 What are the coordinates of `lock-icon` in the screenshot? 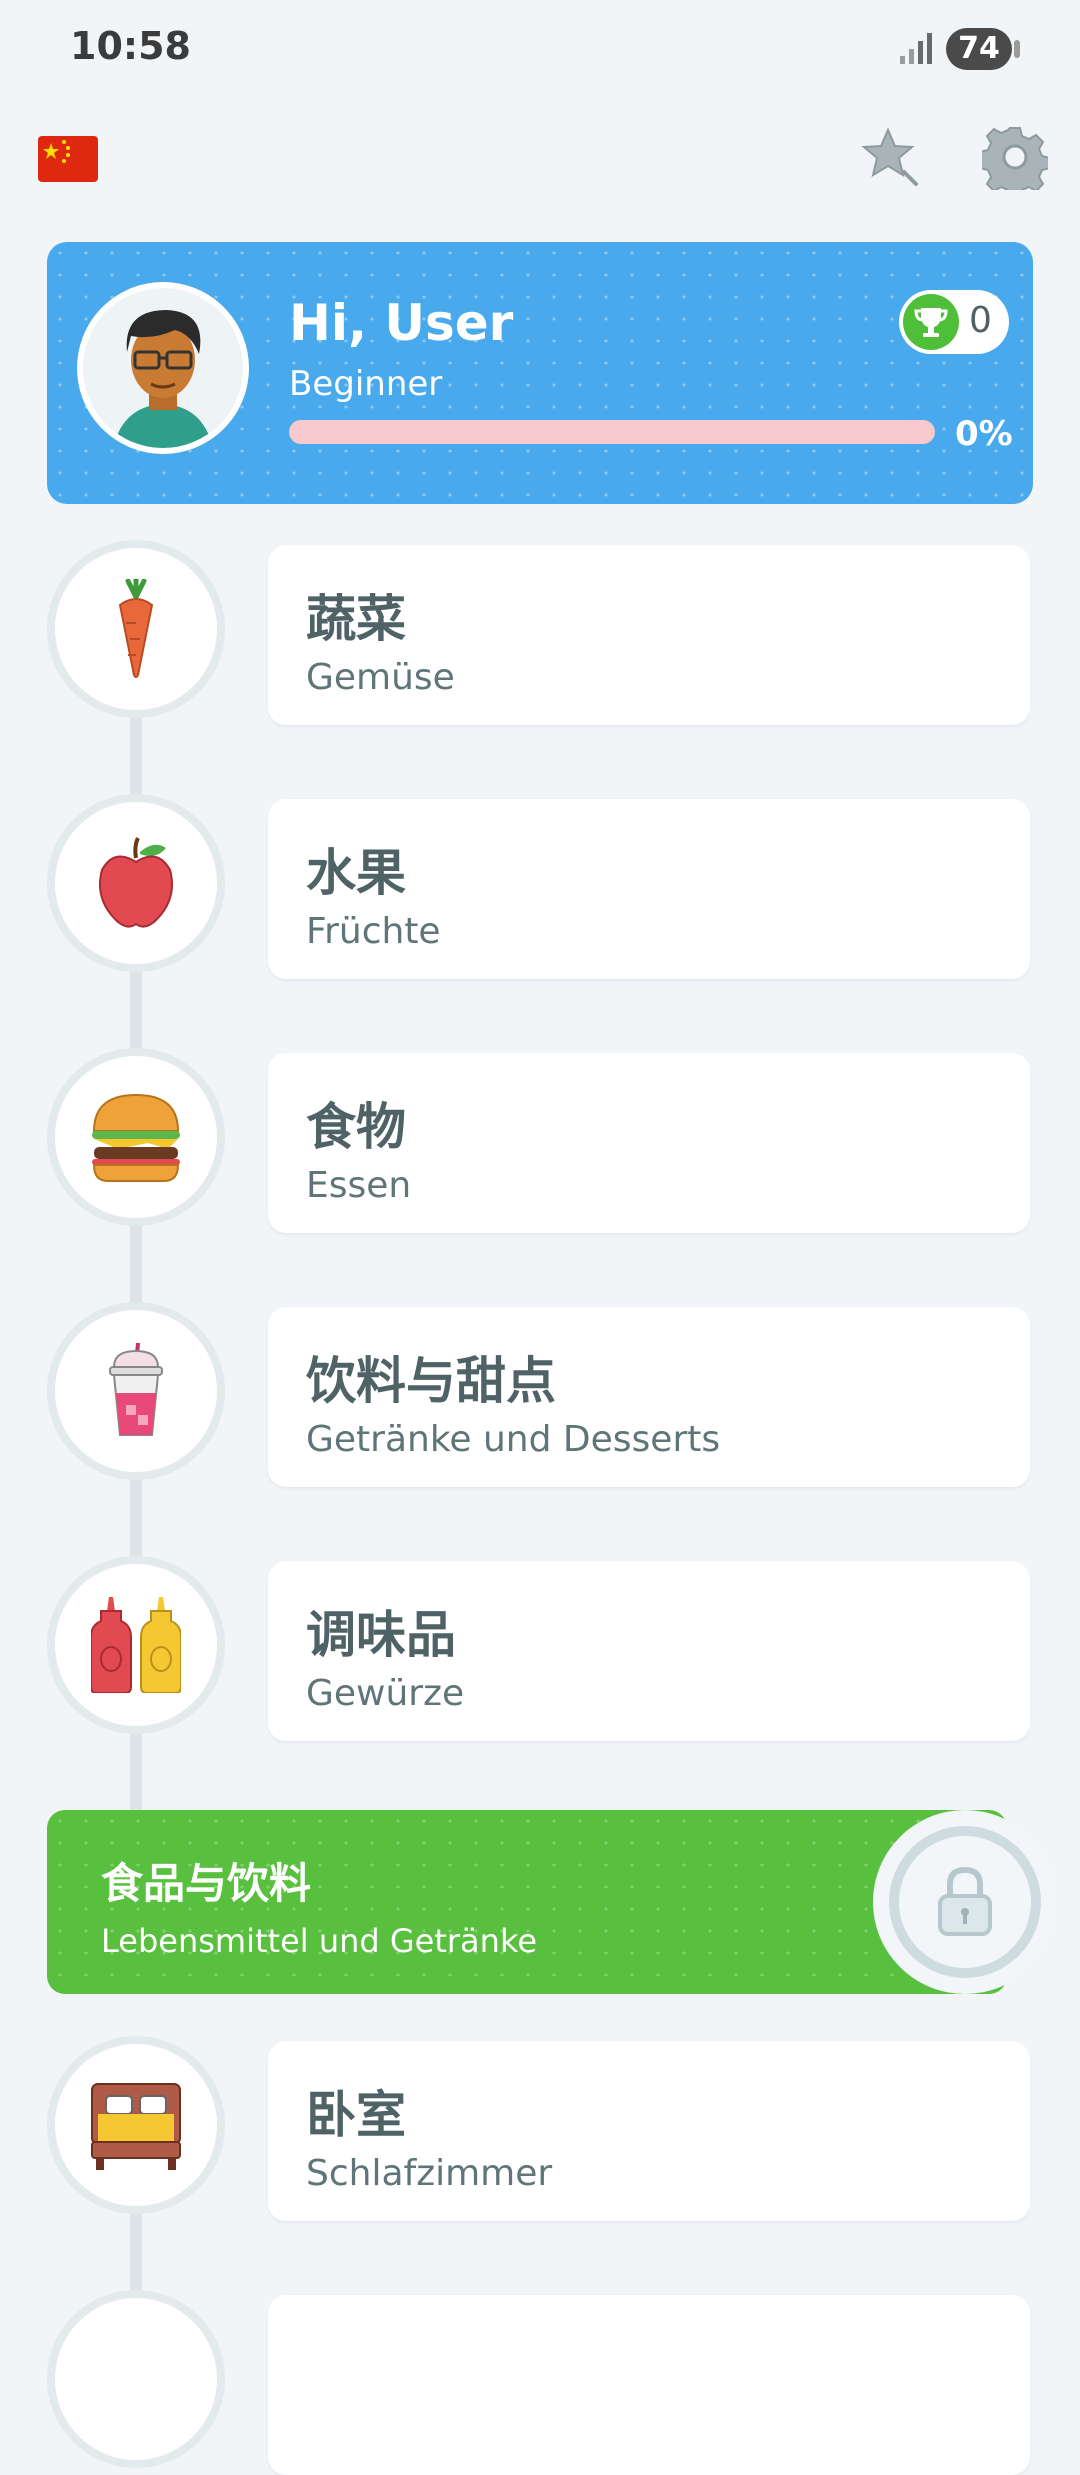 It's located at (965, 1901).